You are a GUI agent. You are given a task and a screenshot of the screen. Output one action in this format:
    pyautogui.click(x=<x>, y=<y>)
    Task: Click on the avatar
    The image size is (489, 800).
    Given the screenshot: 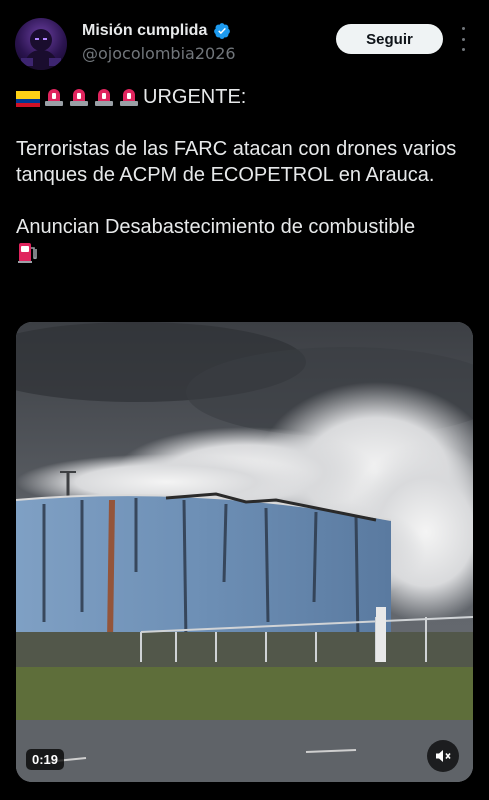 What is the action you would take?
    pyautogui.click(x=41, y=44)
    